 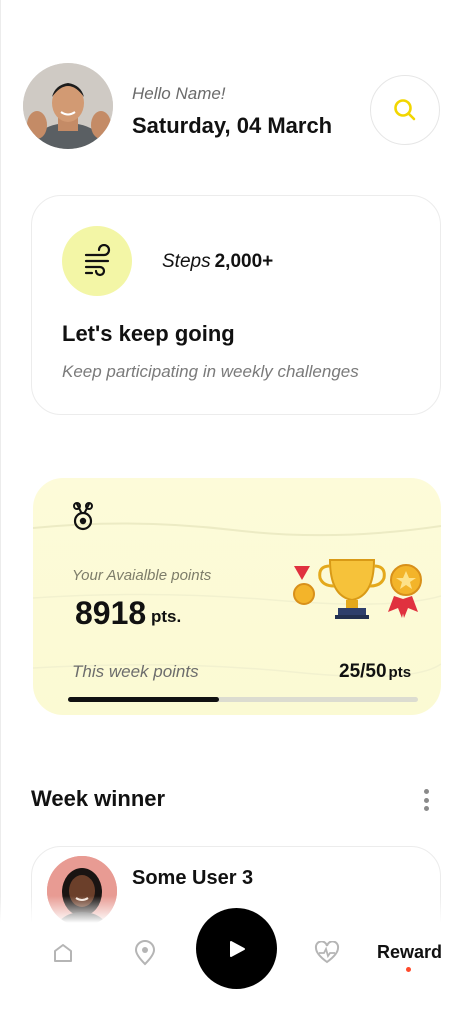 I want to click on greeting-text: Hello Name!, so click(x=179, y=93).